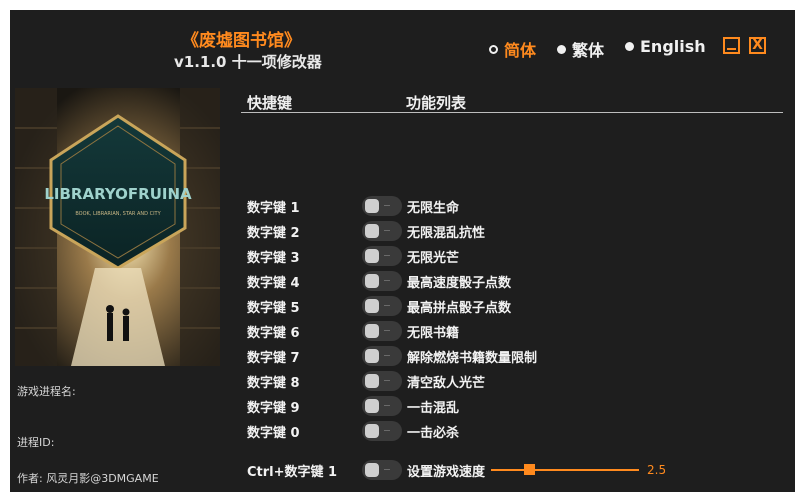 The width and height of the screenshot is (803, 492). What do you see at coordinates (273, 283) in the screenshot?
I see `hotkey-label: 数字键 4` at bounding box center [273, 283].